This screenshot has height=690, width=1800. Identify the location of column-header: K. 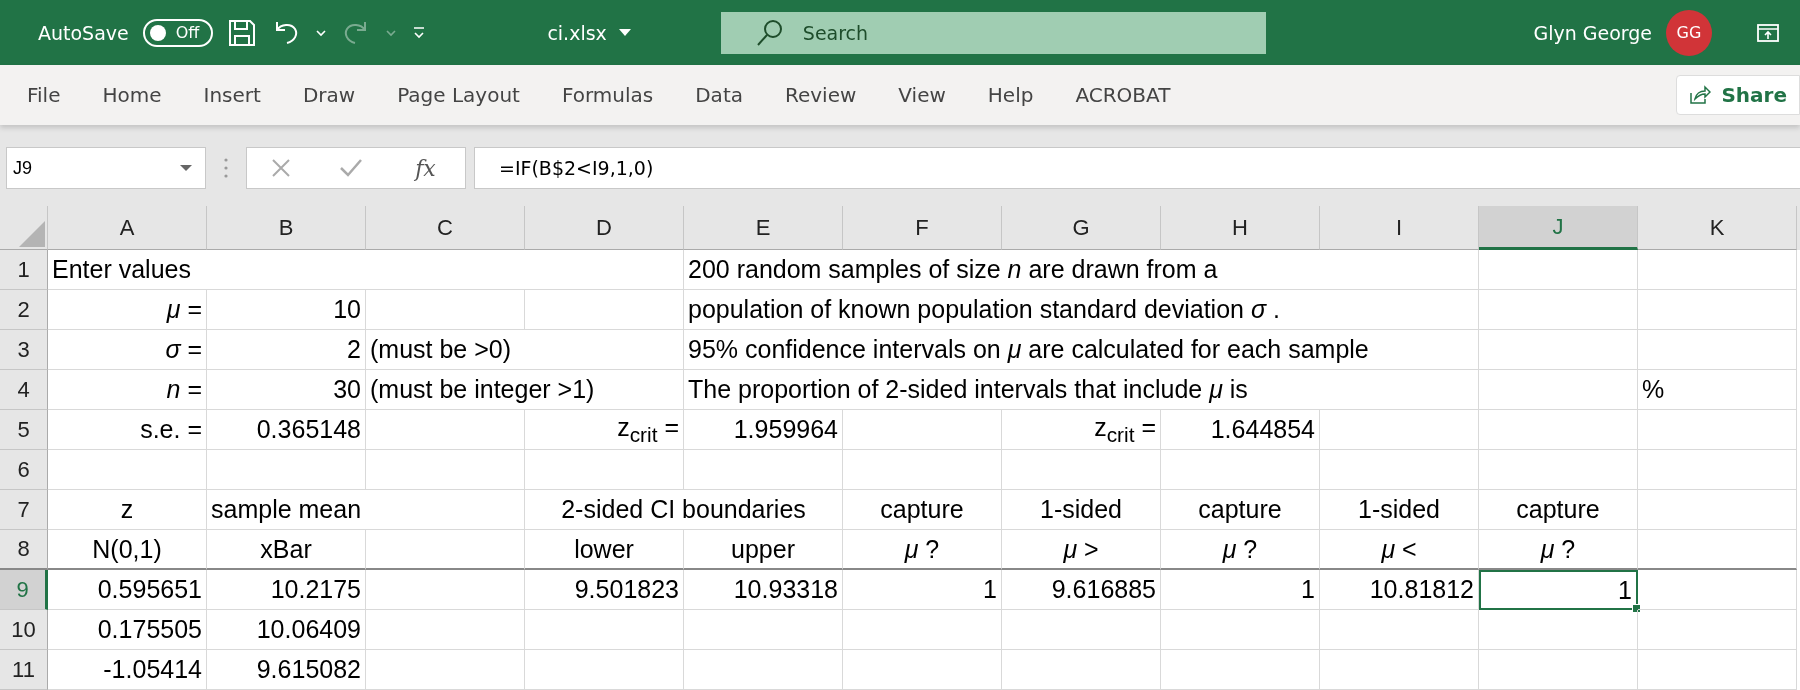
(1717, 228).